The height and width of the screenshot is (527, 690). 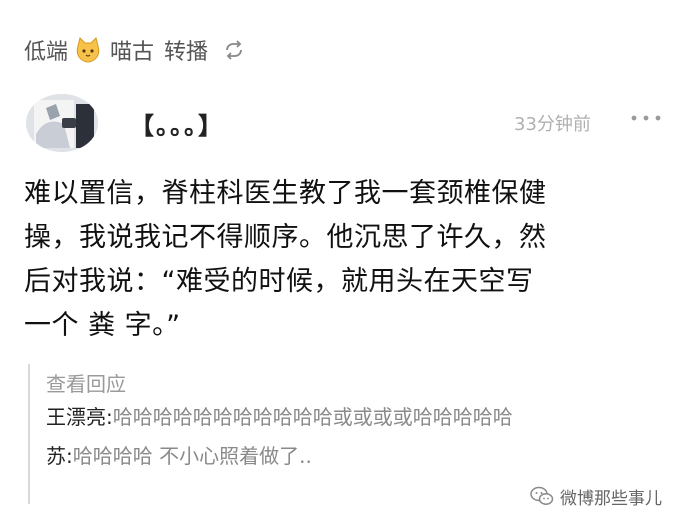 I want to click on post-title: 【。。。】, so click(x=177, y=126).